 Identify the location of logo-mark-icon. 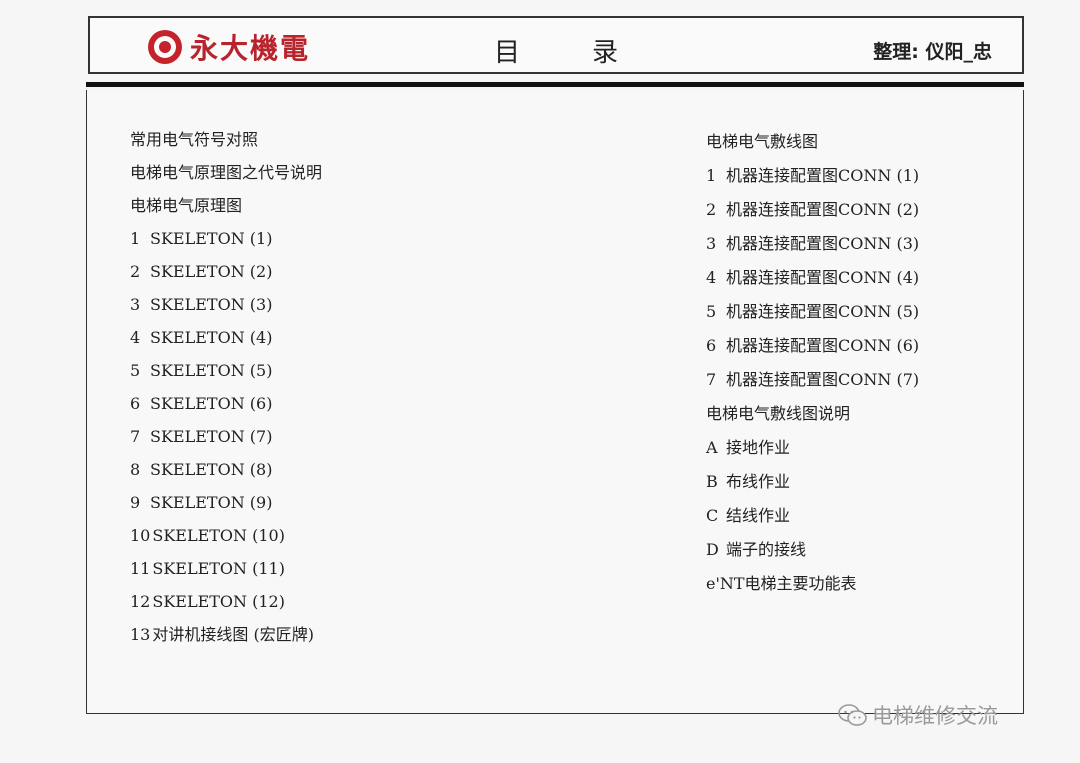
(165, 47).